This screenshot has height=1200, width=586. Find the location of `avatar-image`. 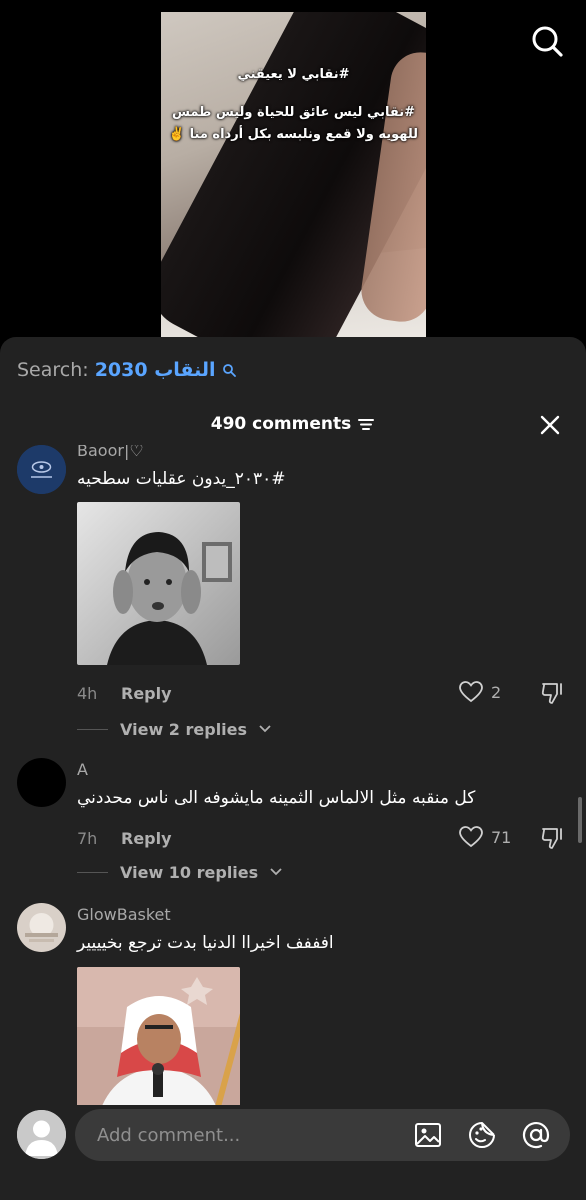

avatar-image is located at coordinates (41, 927).